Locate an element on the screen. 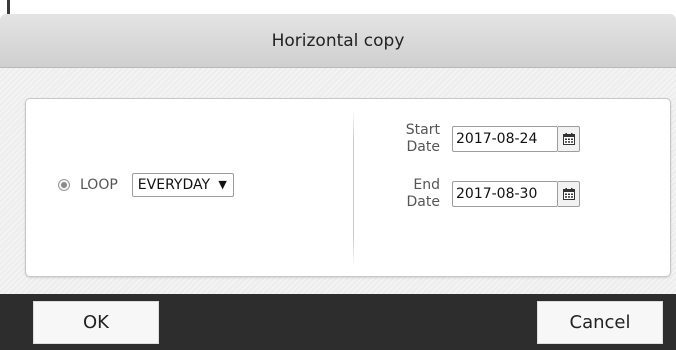 This screenshot has width=676, height=350. start-date-label-line2: Date is located at coordinates (423, 147).